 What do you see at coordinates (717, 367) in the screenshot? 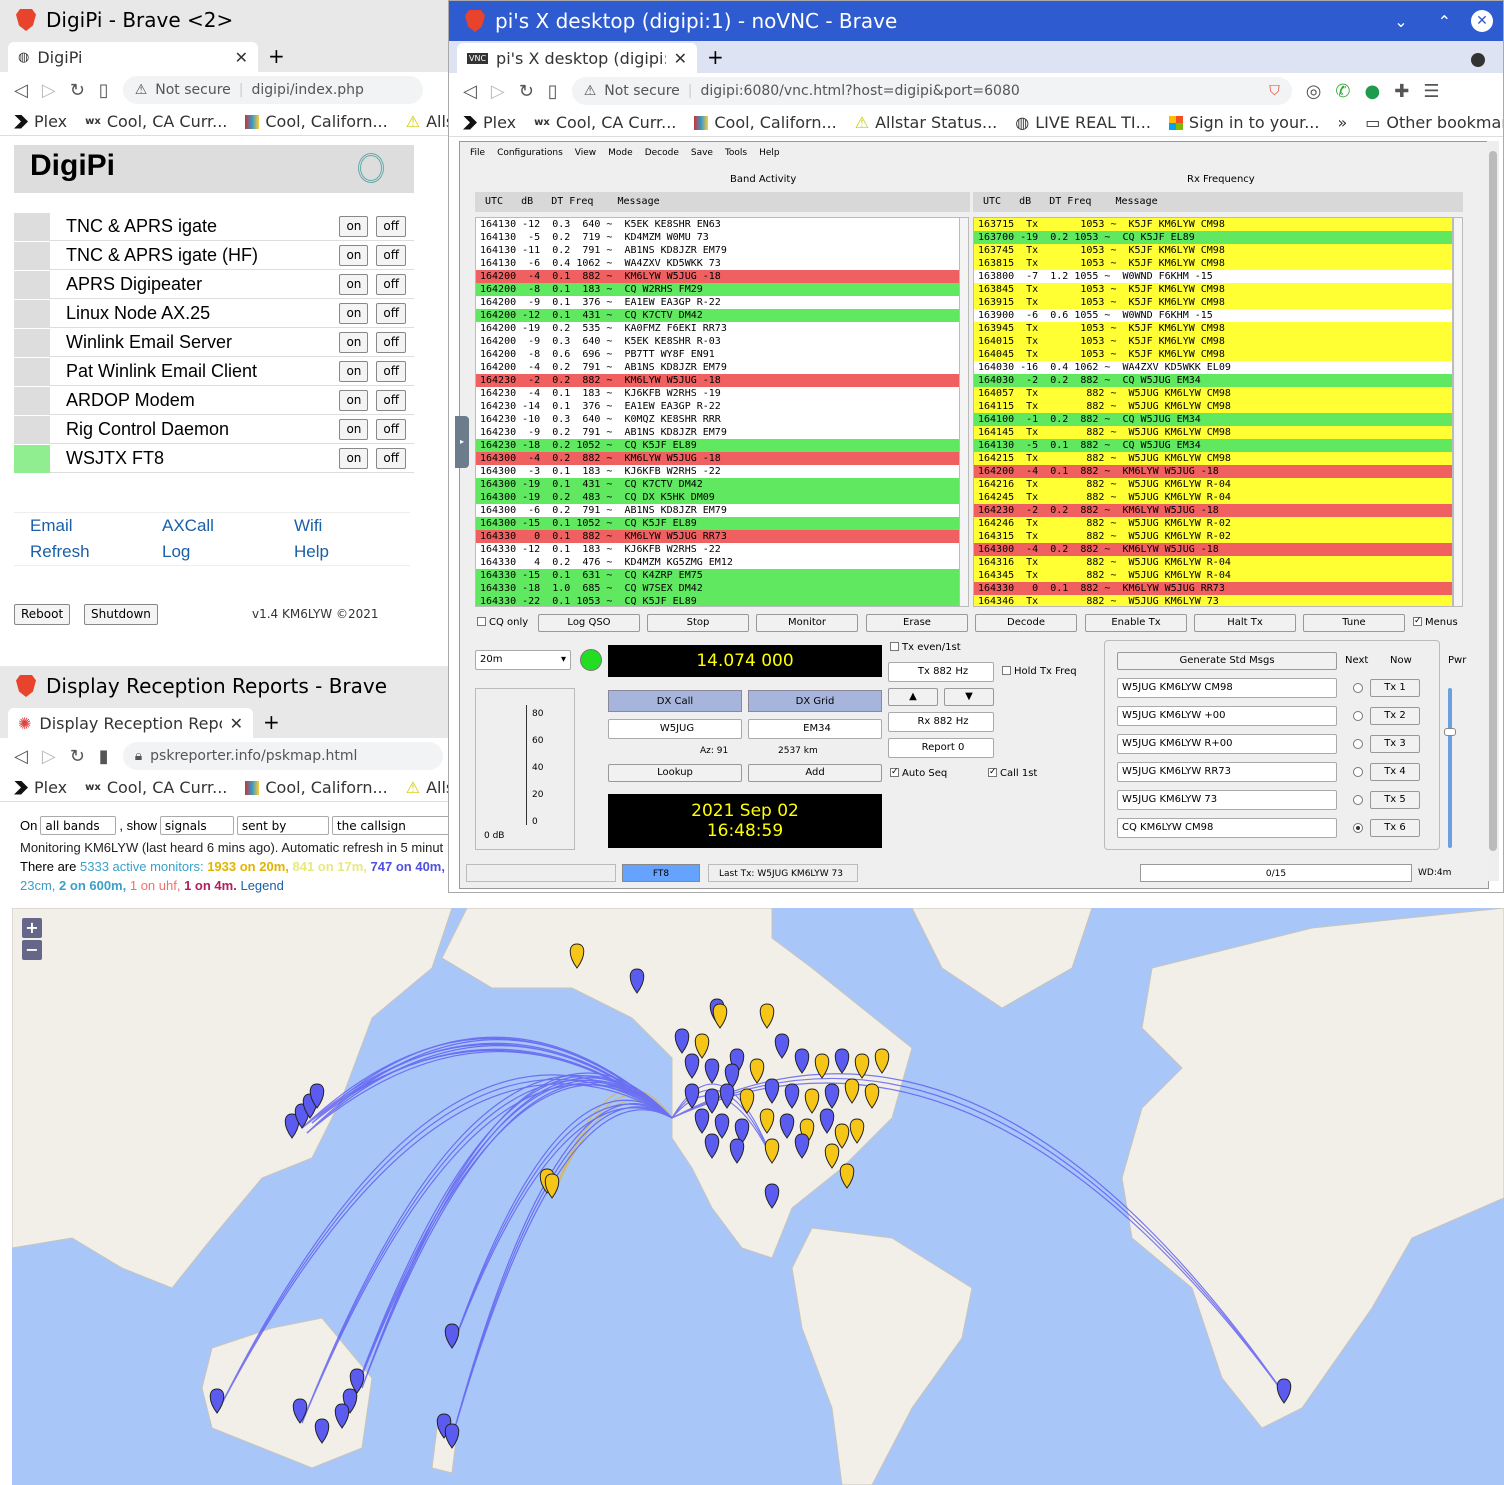
I see `decode-row: 164200 -4 0.2 791 ~ AB1NS KD8JZR EM79` at bounding box center [717, 367].